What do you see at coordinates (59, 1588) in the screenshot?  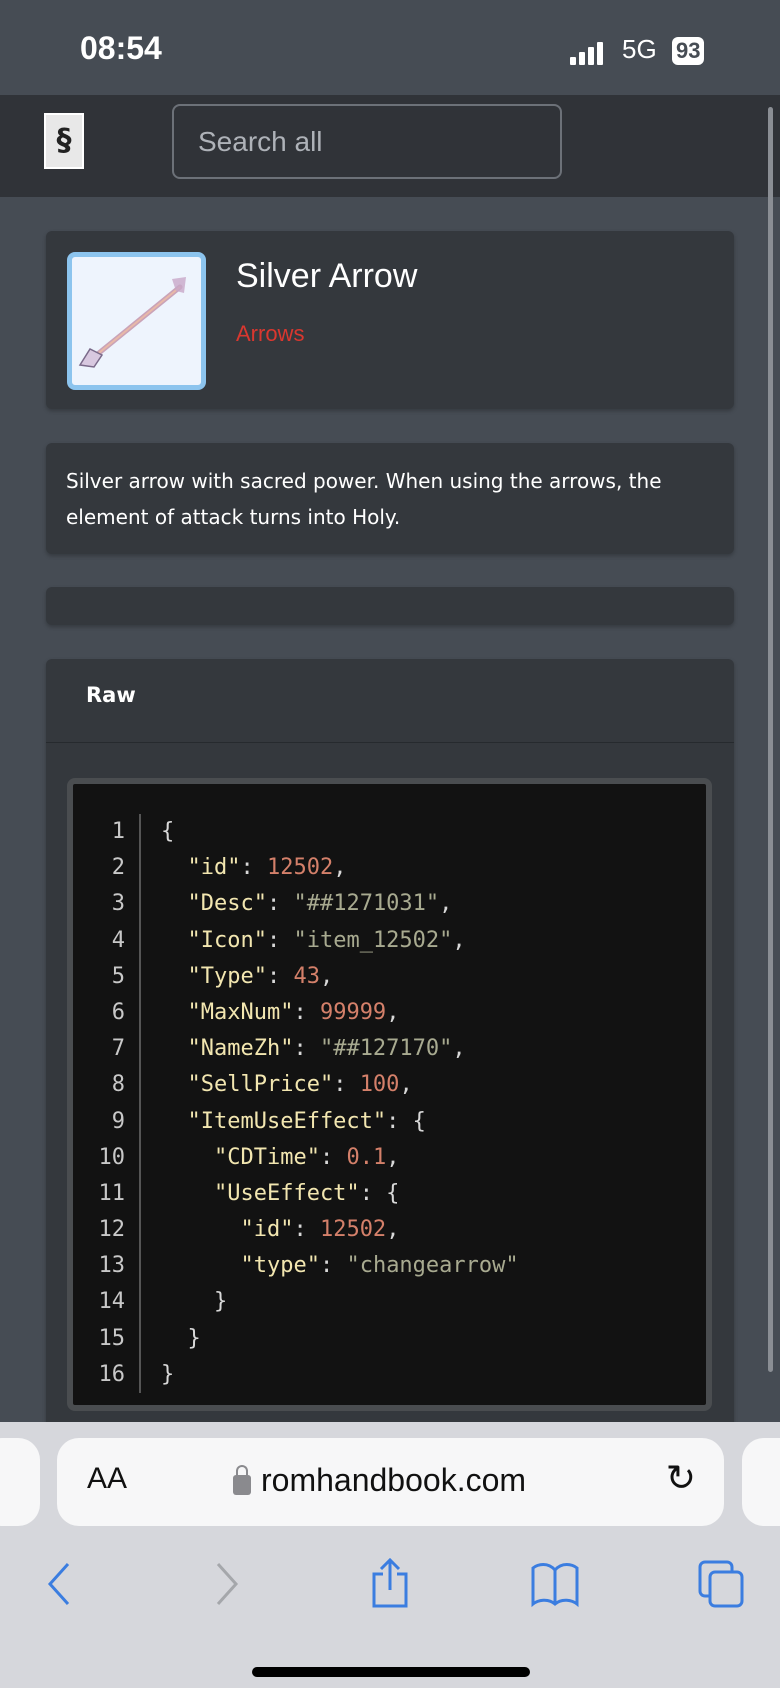 I see `back-icon` at bounding box center [59, 1588].